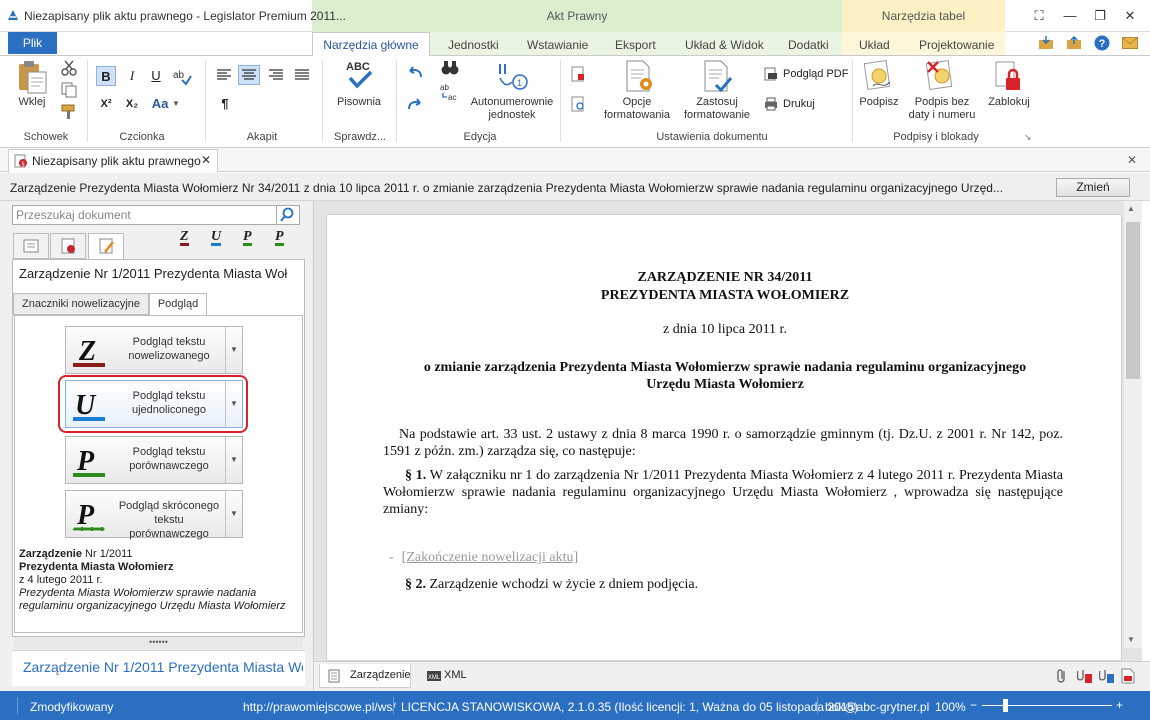 This screenshot has height=720, width=1150. Describe the element at coordinates (1131, 208) in the screenshot. I see `scroll-up-icon: ▲` at that location.